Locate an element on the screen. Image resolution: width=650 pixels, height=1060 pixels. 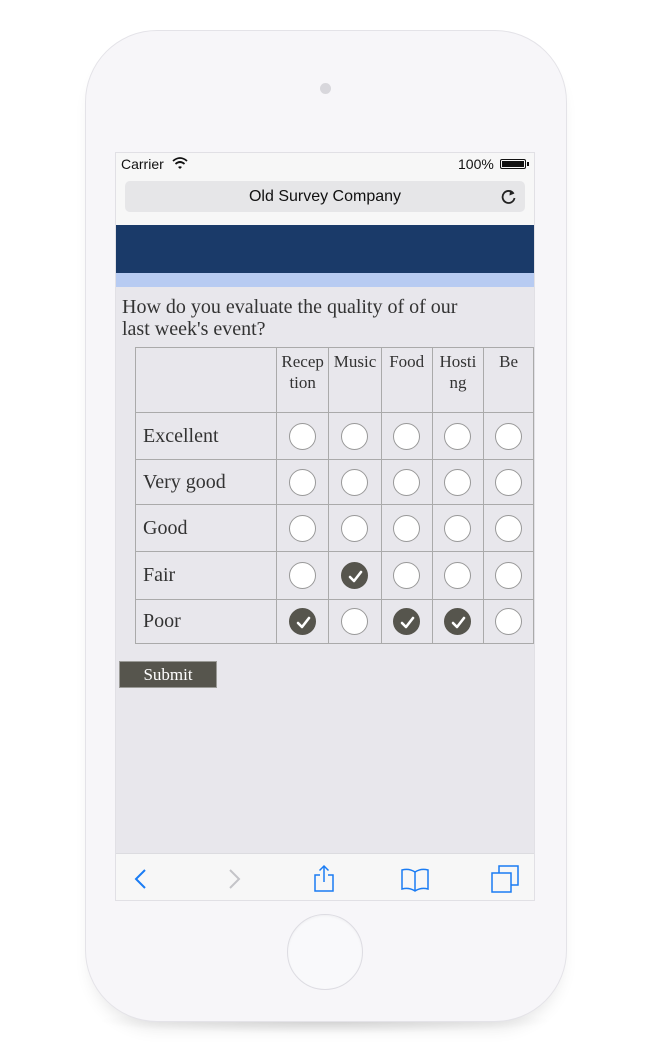
header-stripe is located at coordinates (325, 280).